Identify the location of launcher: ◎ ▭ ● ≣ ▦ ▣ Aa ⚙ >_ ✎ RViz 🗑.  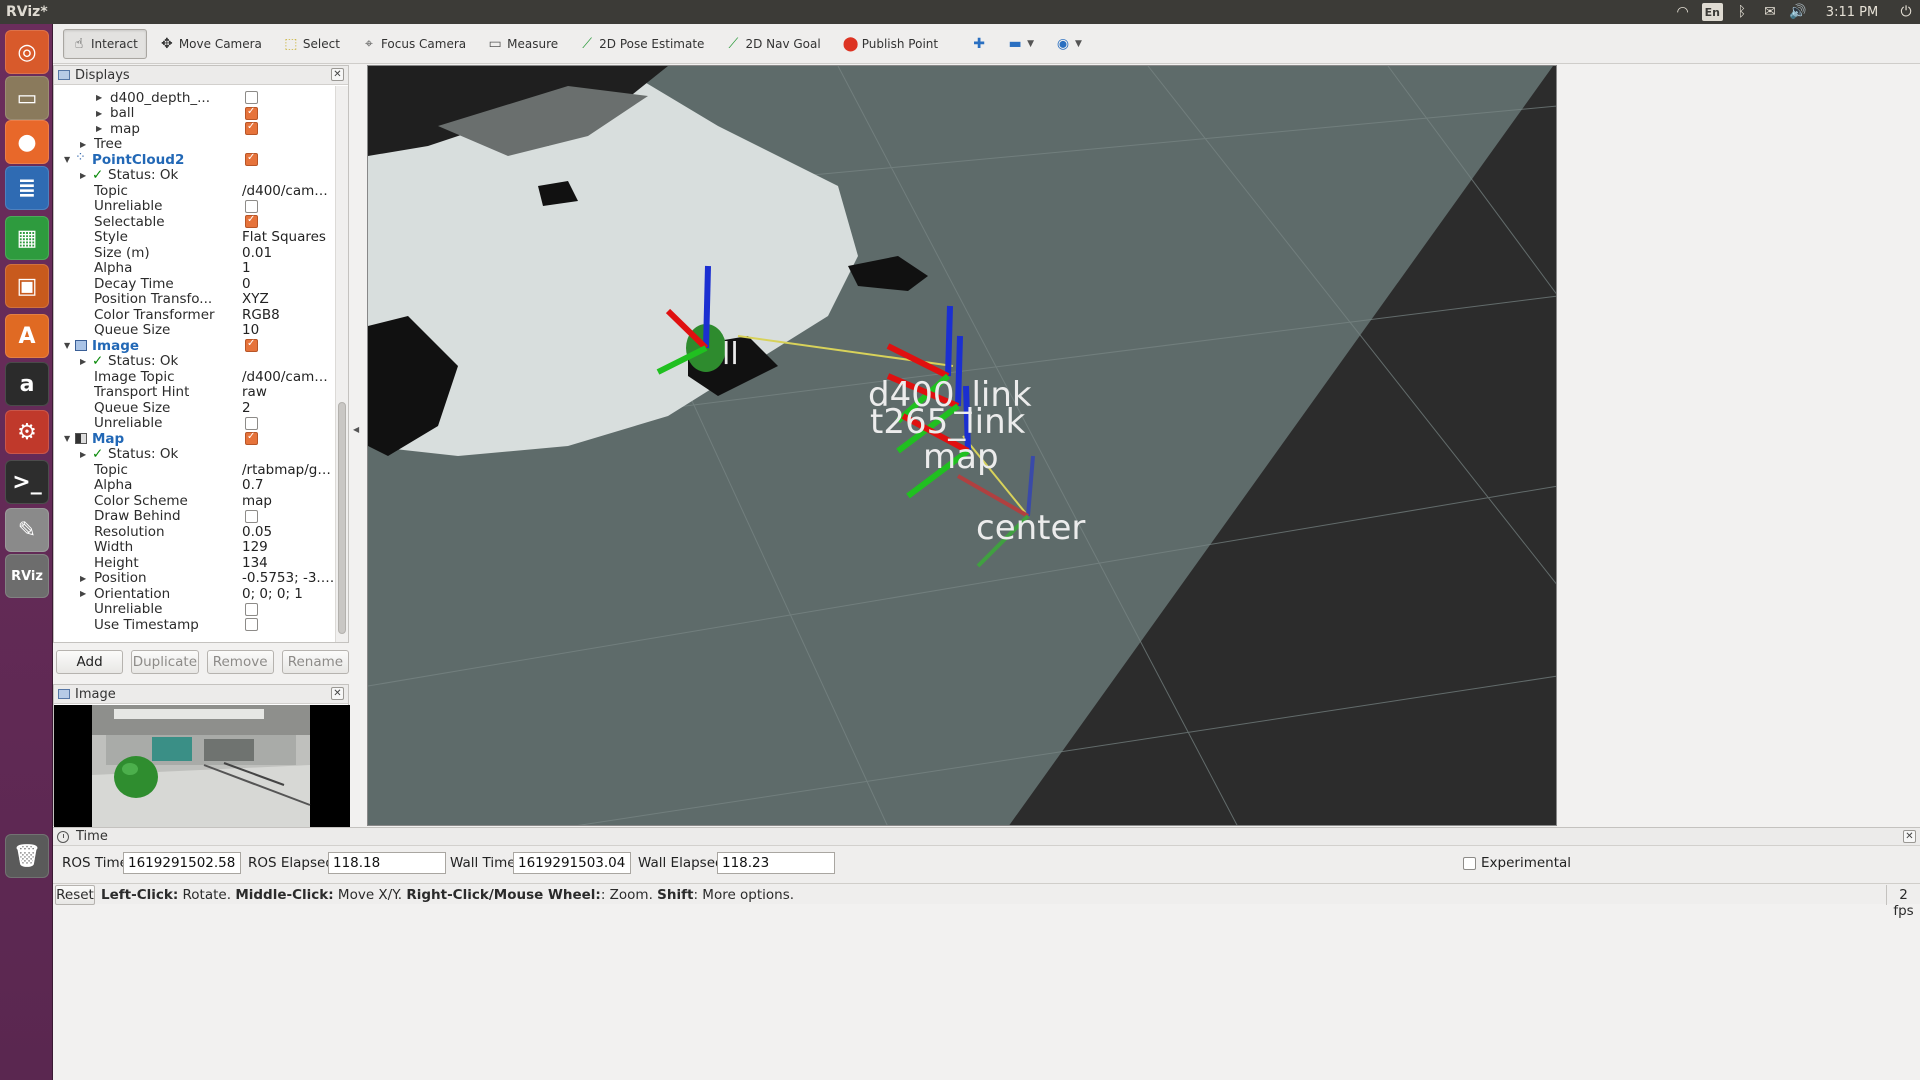
(26, 552).